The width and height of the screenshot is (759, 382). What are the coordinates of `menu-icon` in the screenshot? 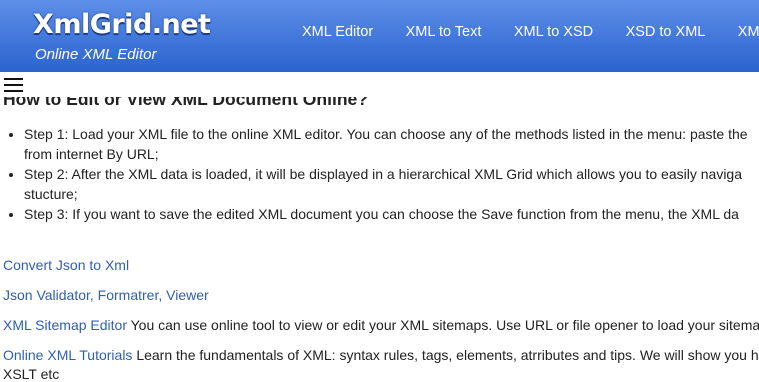 It's located at (13, 85).